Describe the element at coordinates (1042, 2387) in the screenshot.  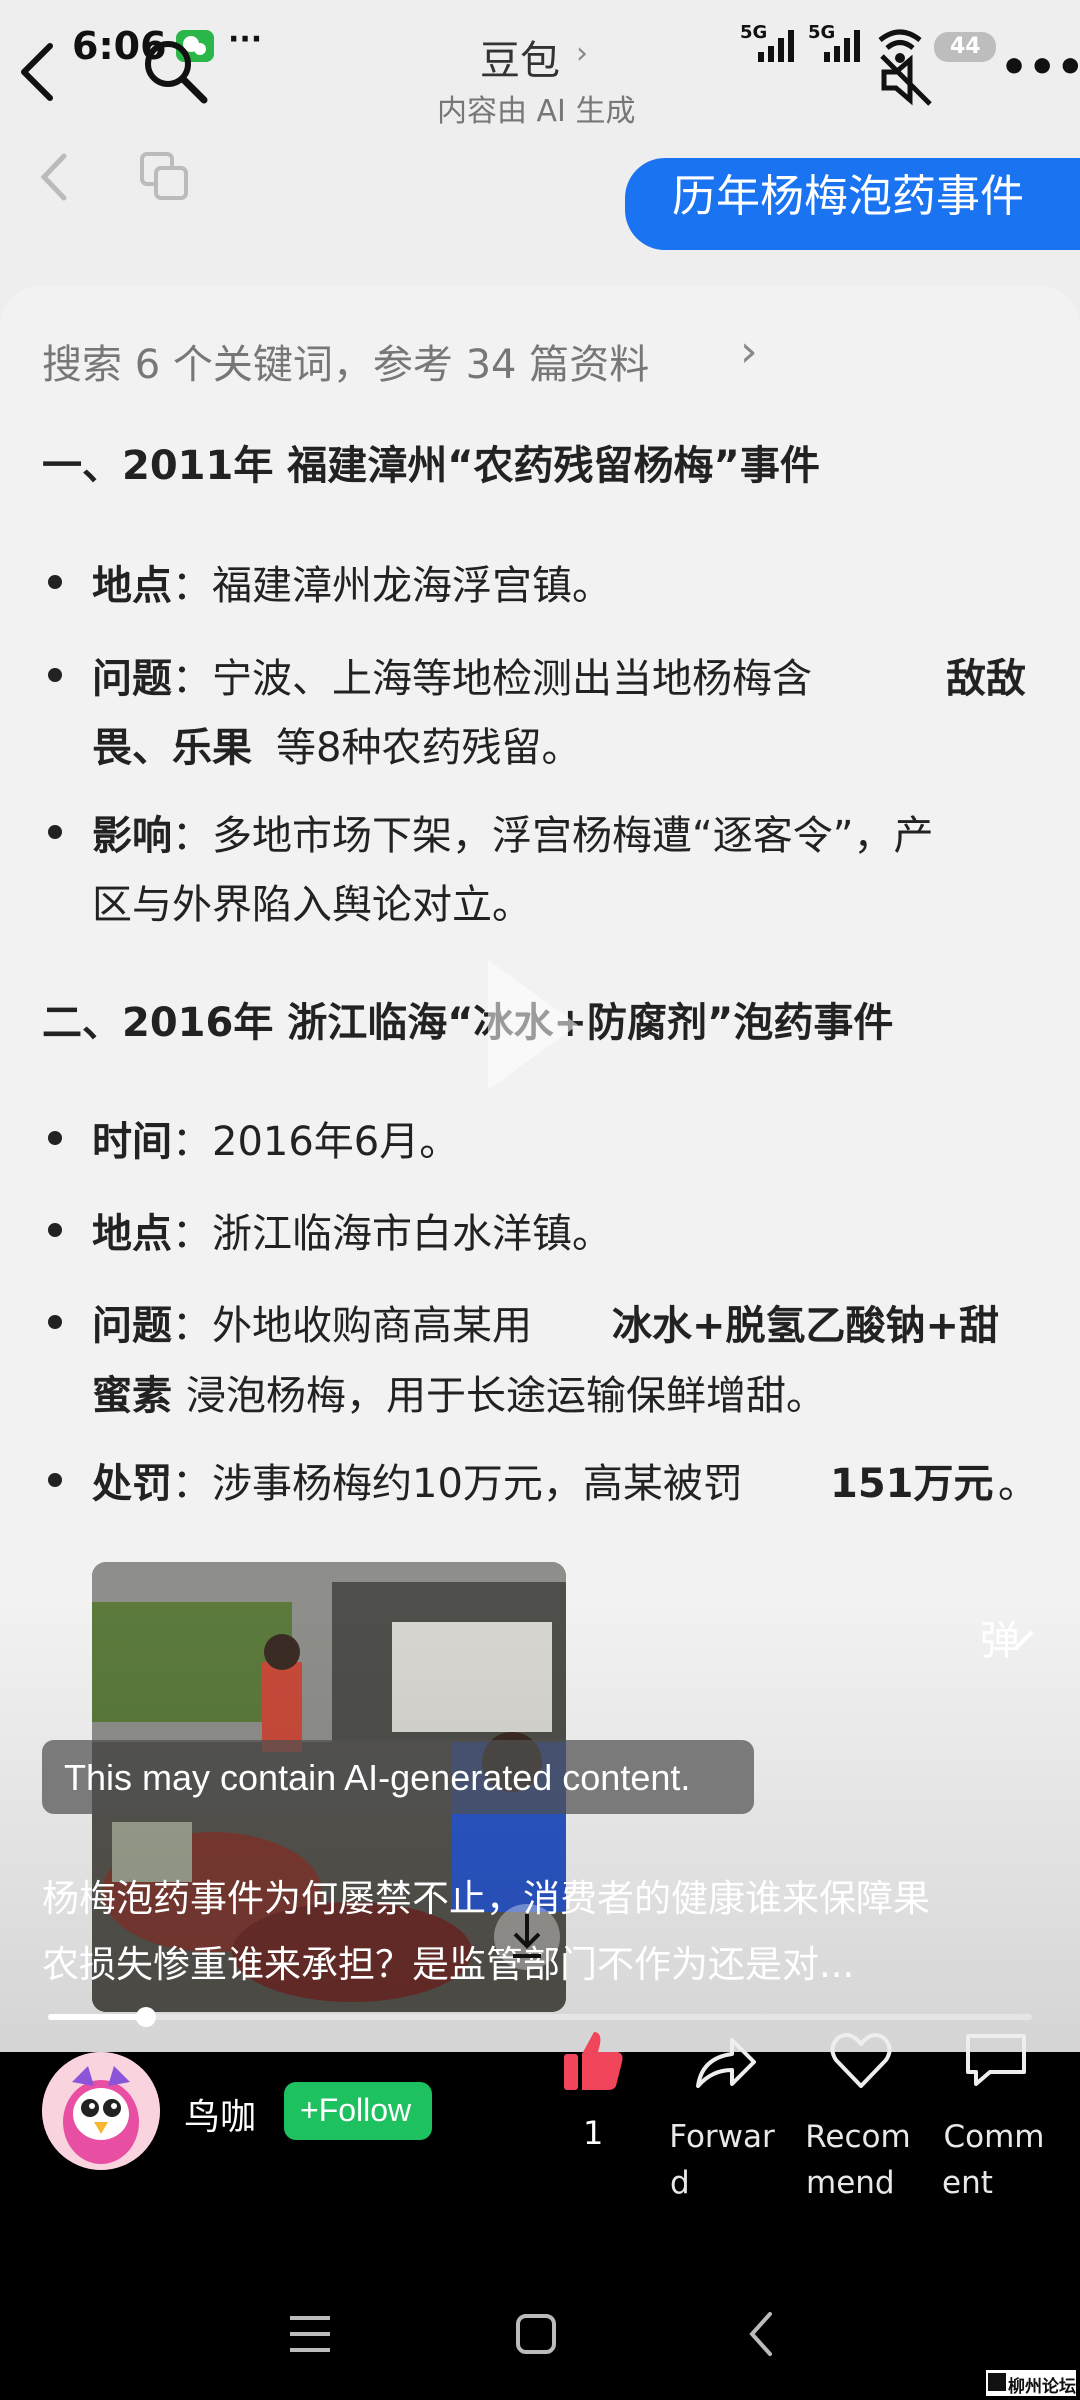
I see `watermark-text: 柳州论坛` at that location.